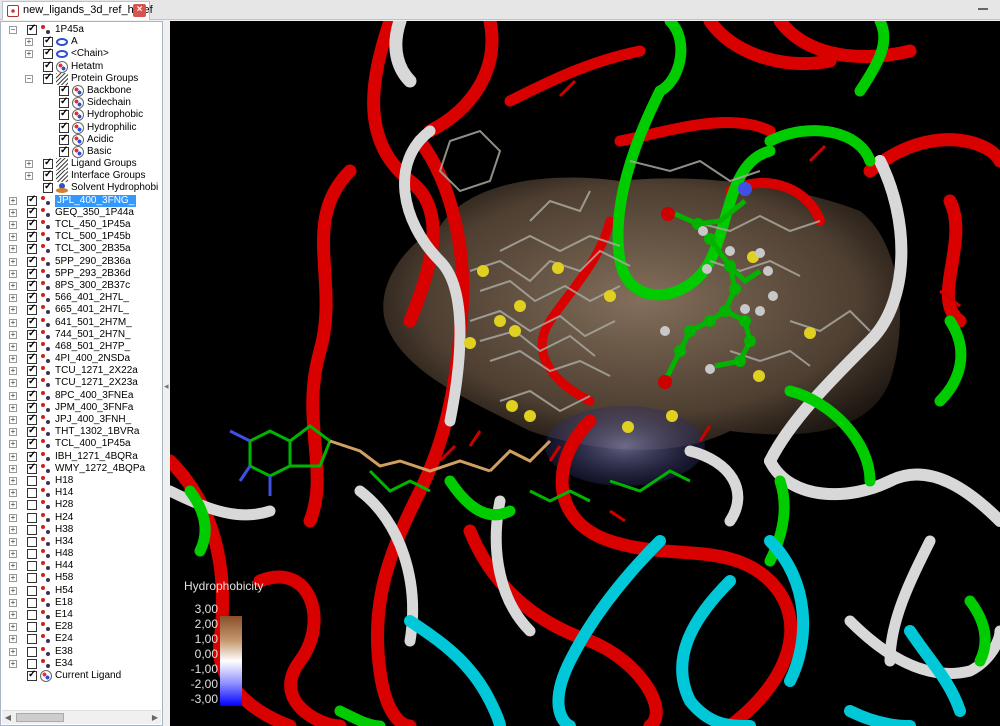 This screenshot has height=726, width=1000. Describe the element at coordinates (81, 334) in the screenshot. I see `tree-item: +744_501_2H7N_` at that location.